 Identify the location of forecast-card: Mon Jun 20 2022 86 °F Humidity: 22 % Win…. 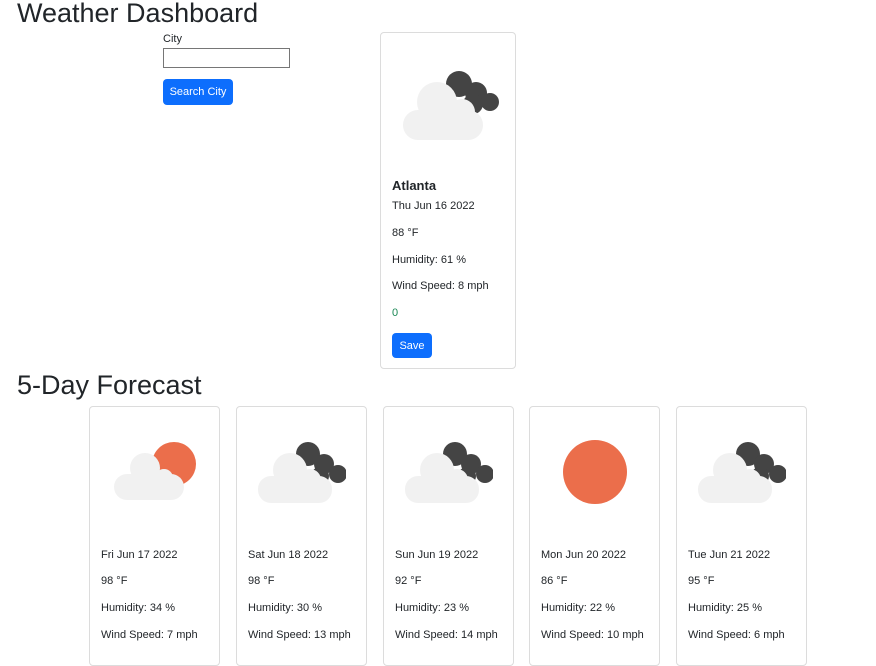
(594, 536).